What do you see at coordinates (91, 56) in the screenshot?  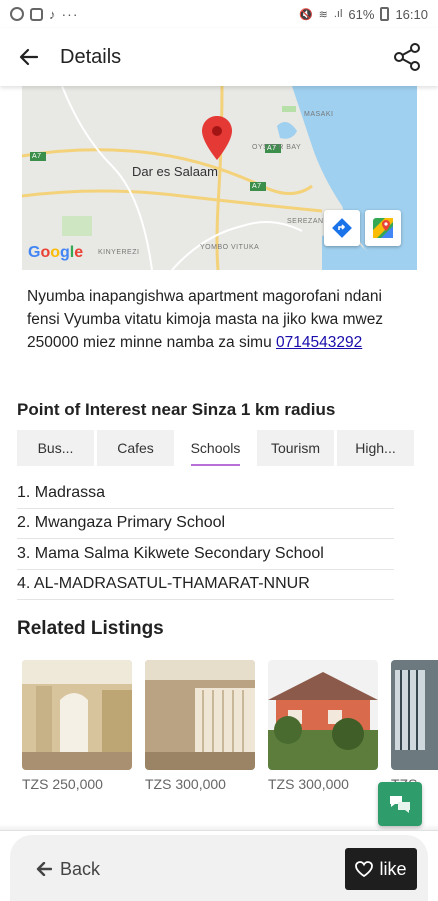 I see `page-title: Details` at bounding box center [91, 56].